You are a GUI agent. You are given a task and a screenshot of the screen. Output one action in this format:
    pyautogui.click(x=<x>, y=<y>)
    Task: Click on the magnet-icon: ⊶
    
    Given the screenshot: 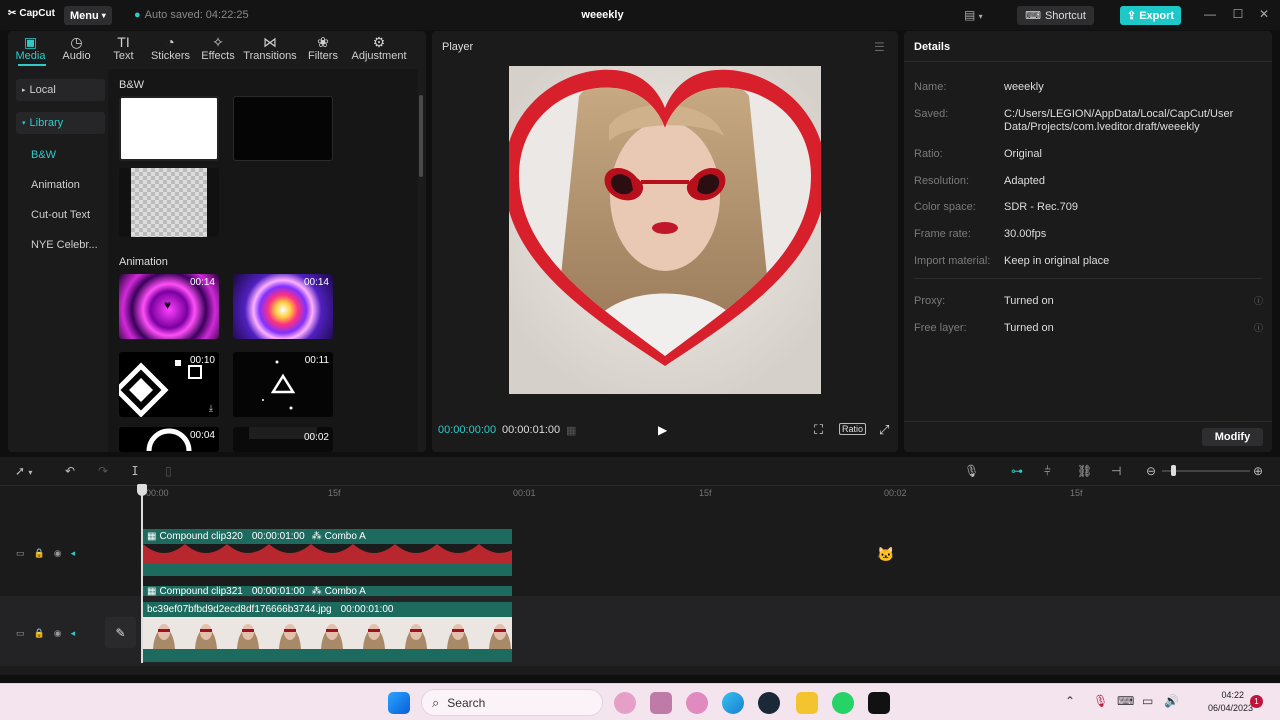 What is the action you would take?
    pyautogui.click(x=1017, y=471)
    